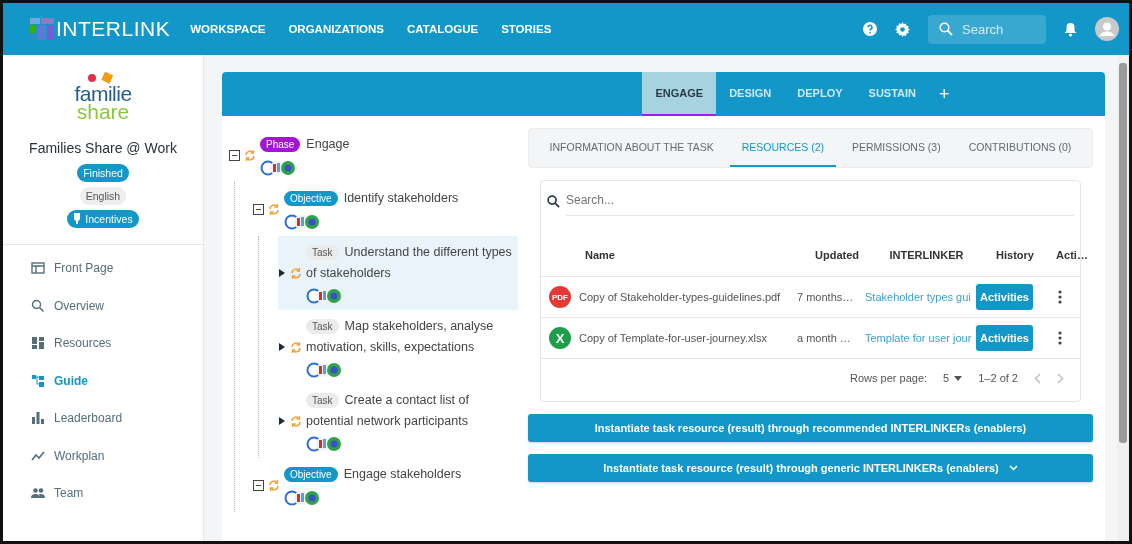  I want to click on tree-node: Objective Engage stakeholders, so click(385, 485).